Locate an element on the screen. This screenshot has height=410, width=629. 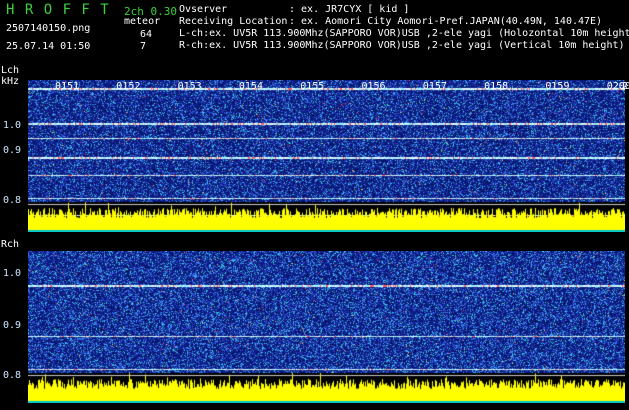
rch-freq-tick-1-0: 1.0 is located at coordinates (12, 273).